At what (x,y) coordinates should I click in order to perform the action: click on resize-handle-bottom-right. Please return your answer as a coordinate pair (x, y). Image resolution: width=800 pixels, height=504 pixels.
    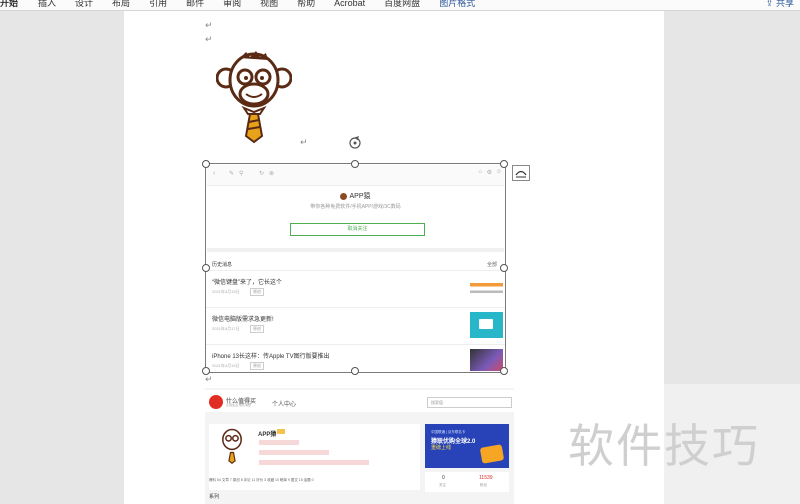
    Looking at the image, I should click on (504, 371).